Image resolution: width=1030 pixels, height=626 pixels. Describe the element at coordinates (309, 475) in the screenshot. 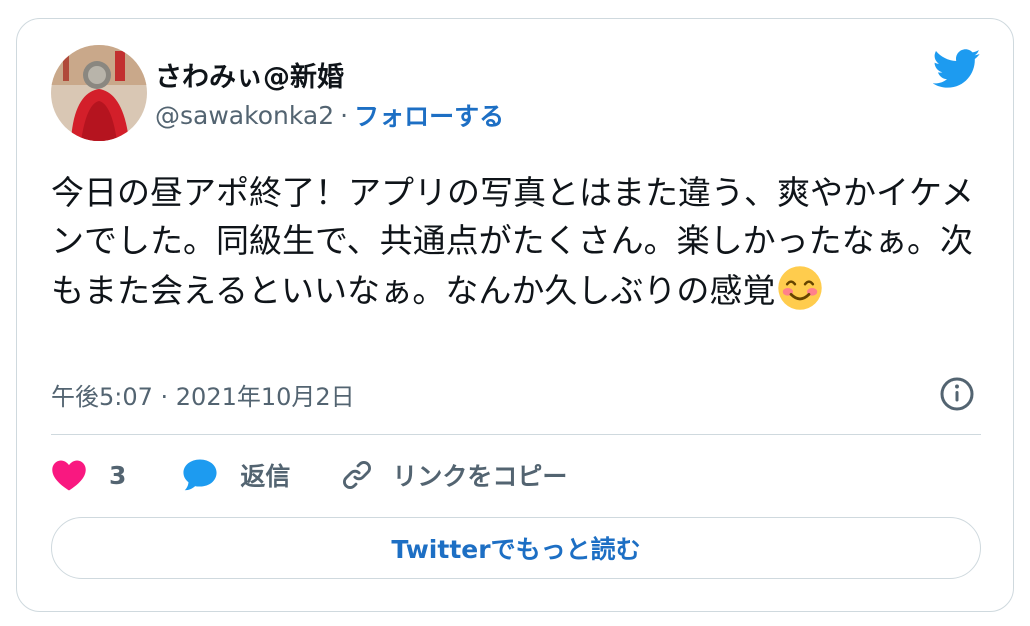

I see `action-bar: 3 返信 リンクをコピー` at that location.